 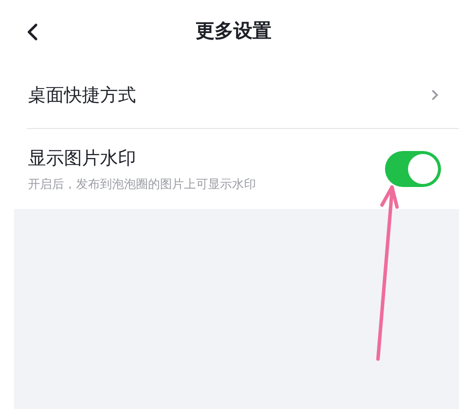 What do you see at coordinates (82, 95) in the screenshot?
I see `row-label: 桌面快捷方式` at bounding box center [82, 95].